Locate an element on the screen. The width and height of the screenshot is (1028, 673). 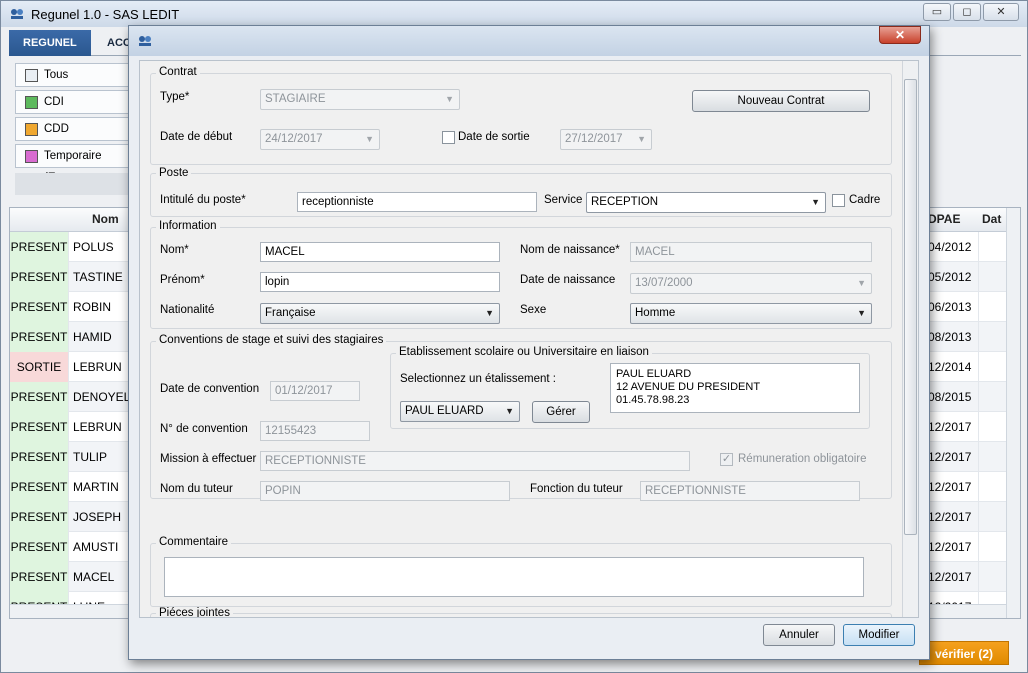
birth-name-label: Nom de naissance* is located at coordinates (570, 250).